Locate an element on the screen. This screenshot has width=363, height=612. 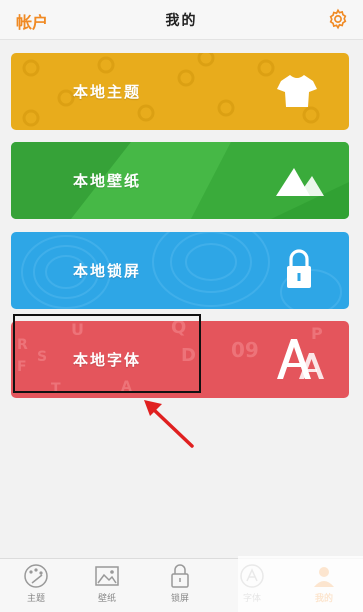
tab-lockscreen: 锁屏 is located at coordinates (180, 587).